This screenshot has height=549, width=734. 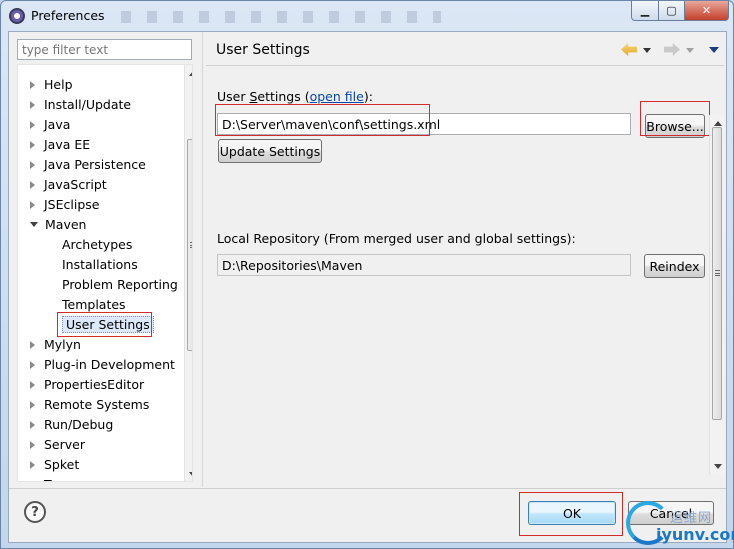 I want to click on back-dropdown-icon, so click(x=647, y=50).